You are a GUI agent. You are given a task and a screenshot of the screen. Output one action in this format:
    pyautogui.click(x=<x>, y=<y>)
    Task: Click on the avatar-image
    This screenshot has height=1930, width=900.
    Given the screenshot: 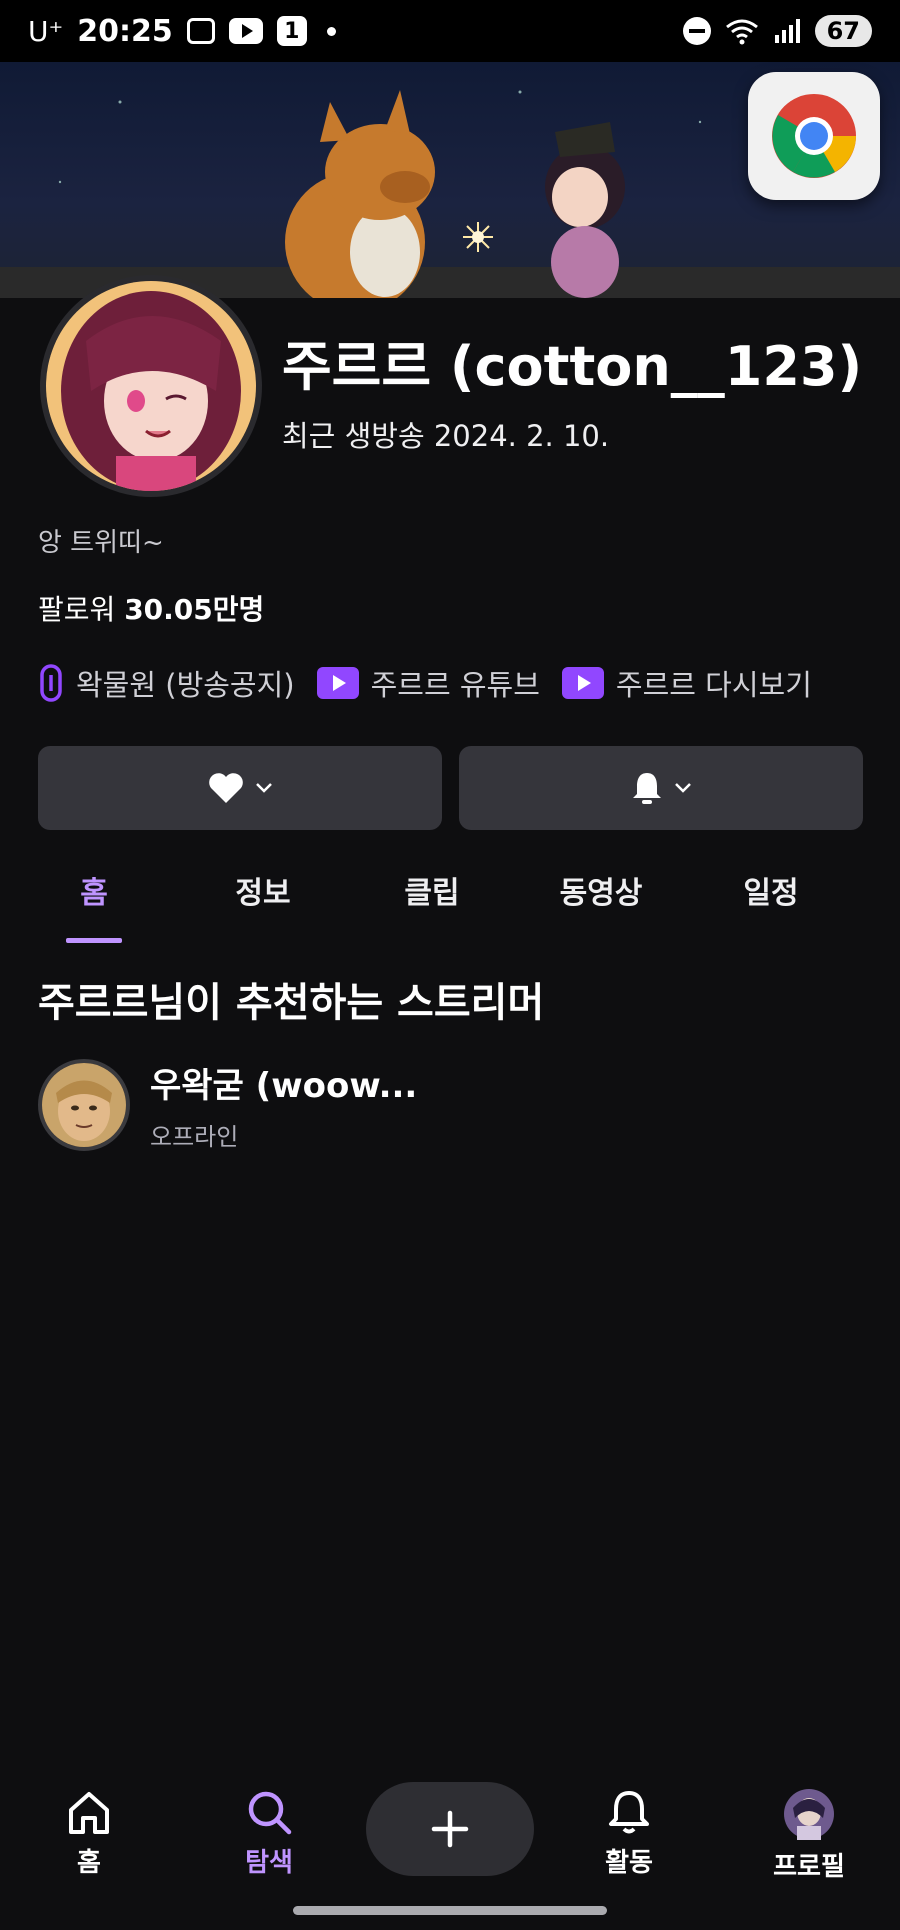 What is the action you would take?
    pyautogui.click(x=151, y=386)
    